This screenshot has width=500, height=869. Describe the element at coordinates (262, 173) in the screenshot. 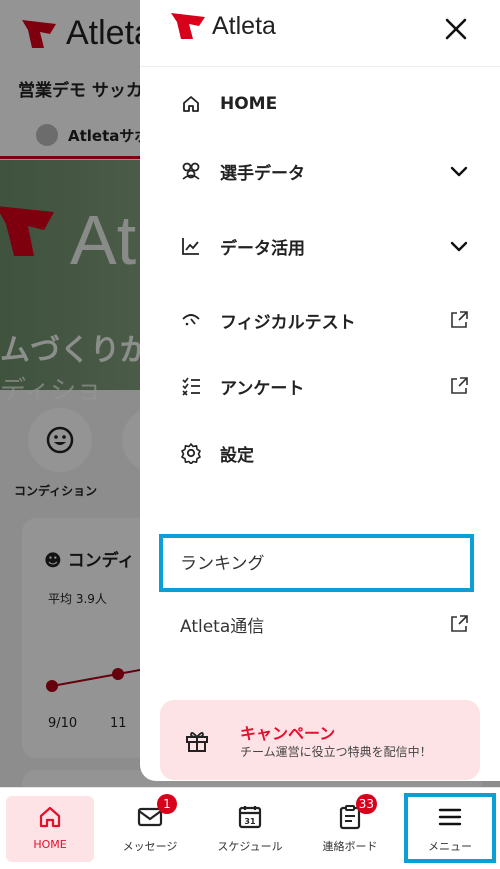

I see `menu-item-label: 選手データ` at that location.